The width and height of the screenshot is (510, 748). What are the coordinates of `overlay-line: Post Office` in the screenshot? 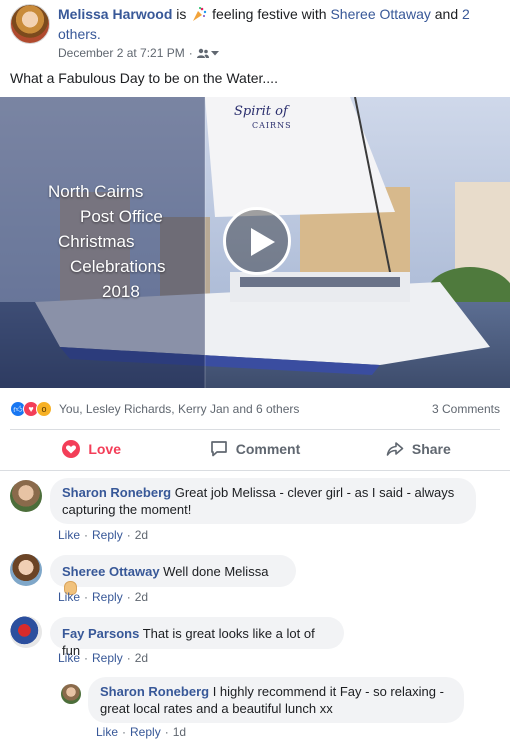 It's located at (121, 216).